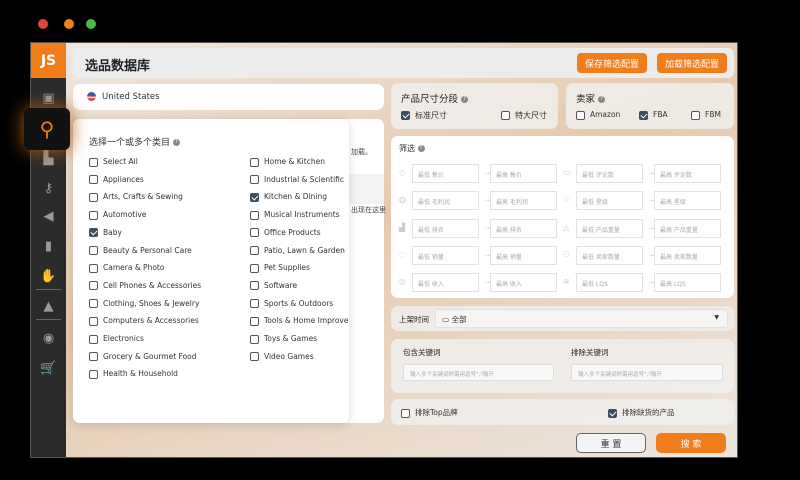  What do you see at coordinates (48, 276) in the screenshot?
I see `hand-gift-icon: ✋` at bounding box center [48, 276].